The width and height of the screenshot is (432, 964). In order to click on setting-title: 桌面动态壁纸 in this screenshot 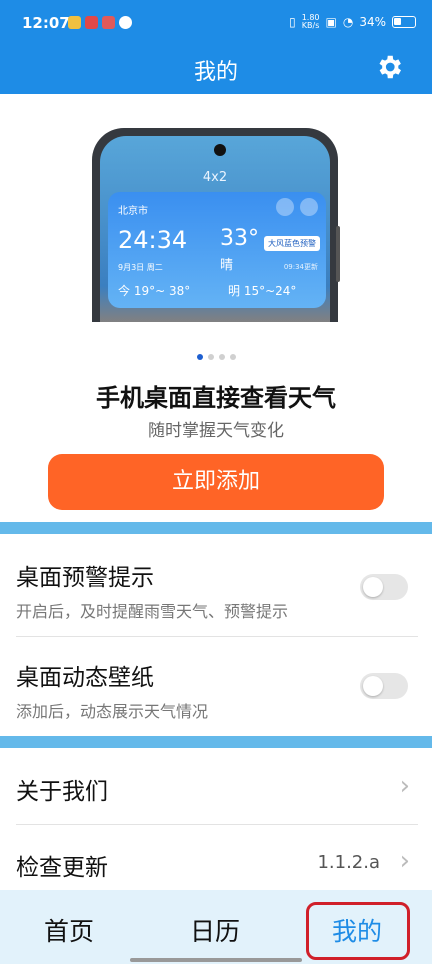, I will do `click(85, 678)`.